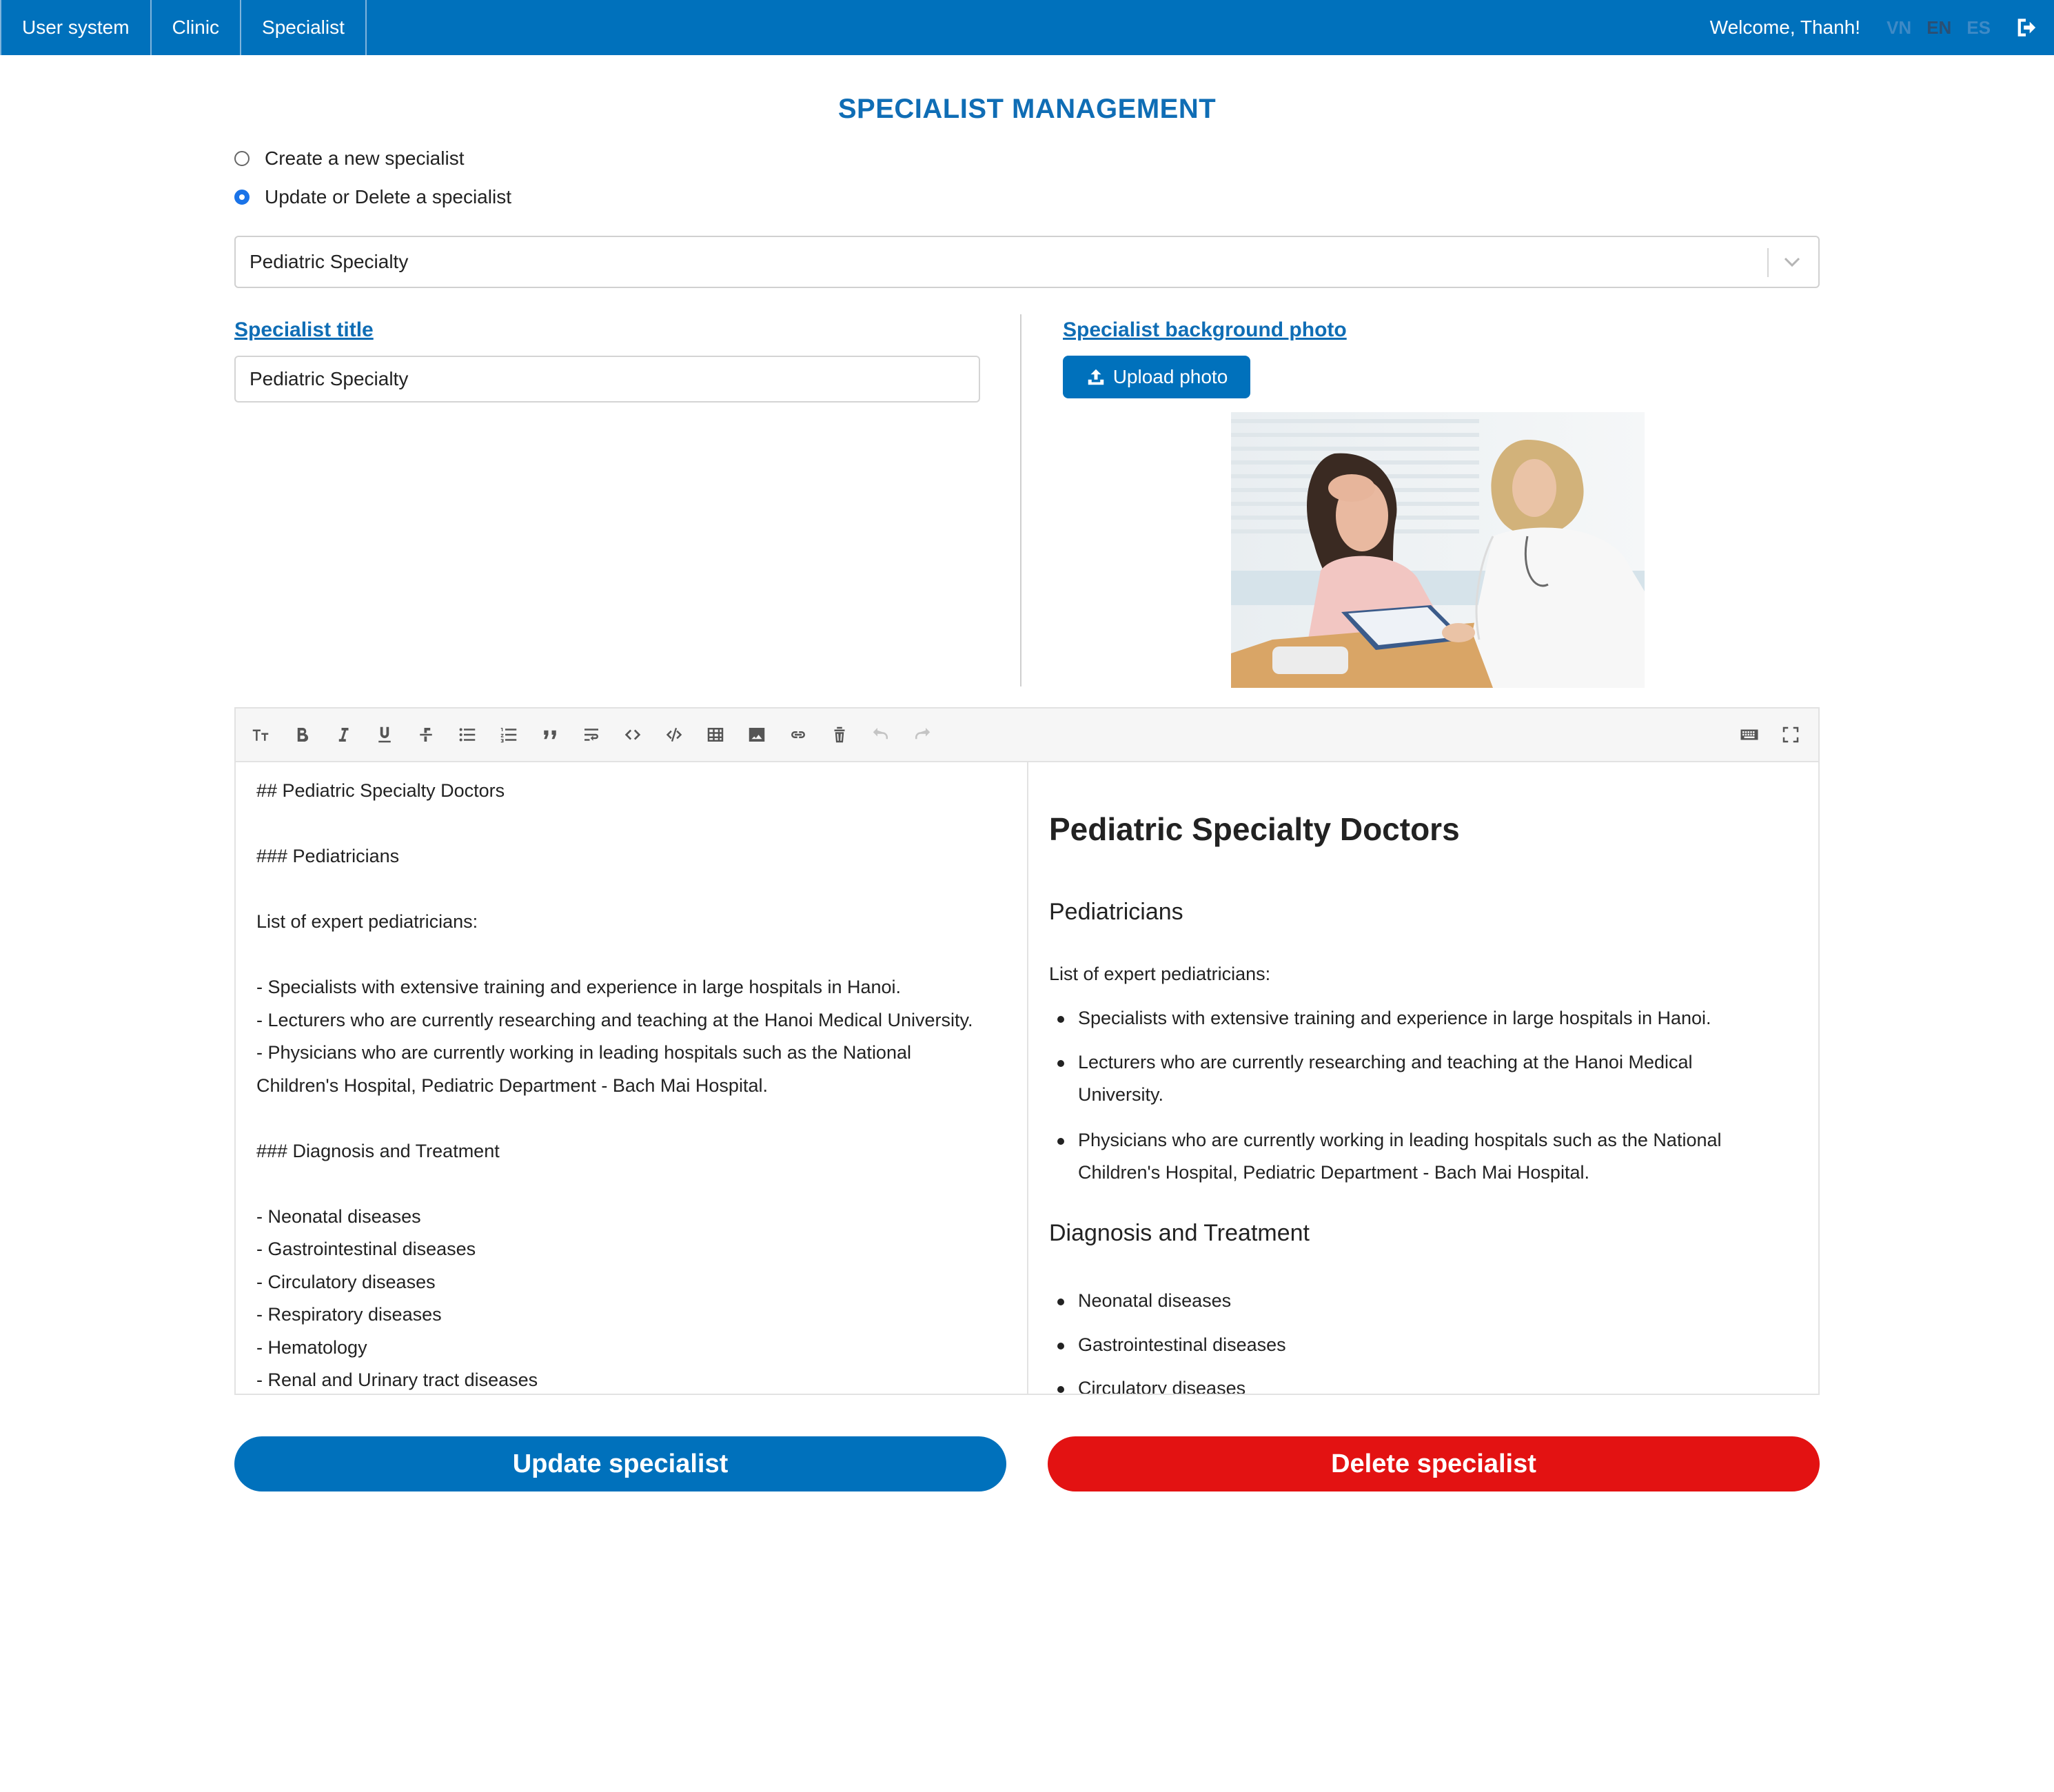 This screenshot has width=2054, height=1792. What do you see at coordinates (242, 158) in the screenshot?
I see `radio-button-unchecked` at bounding box center [242, 158].